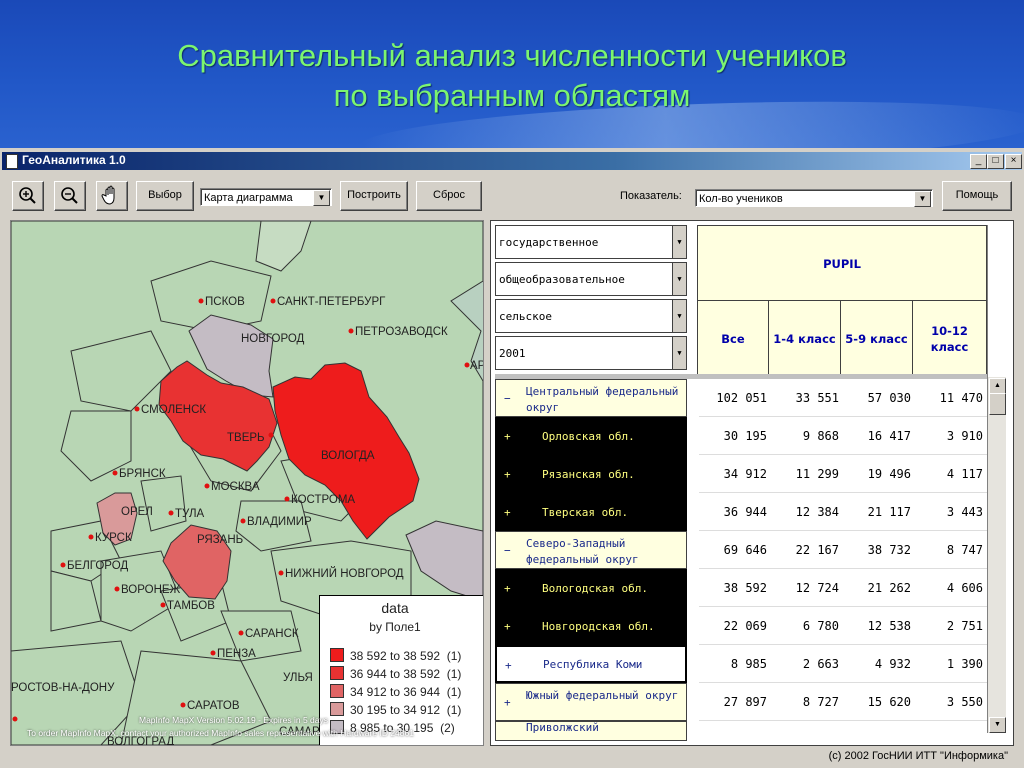  What do you see at coordinates (248, 198) in the screenshot?
I see `map-type-value: Карта диаграмма` at bounding box center [248, 198].